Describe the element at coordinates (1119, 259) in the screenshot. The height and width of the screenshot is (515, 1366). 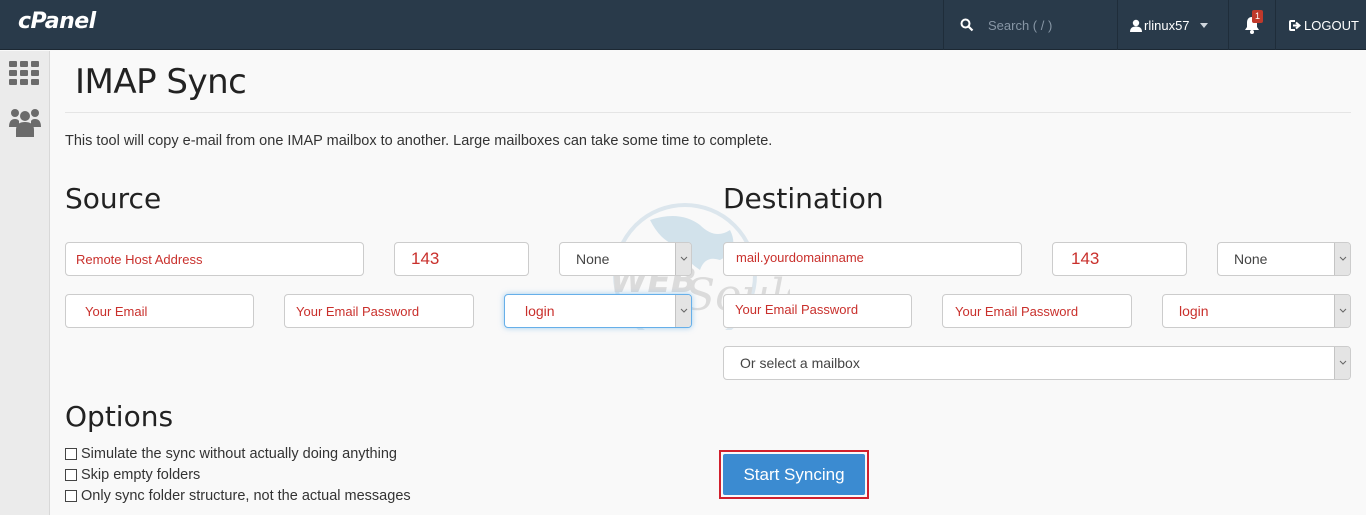
I see `destination-port-input: 143` at that location.